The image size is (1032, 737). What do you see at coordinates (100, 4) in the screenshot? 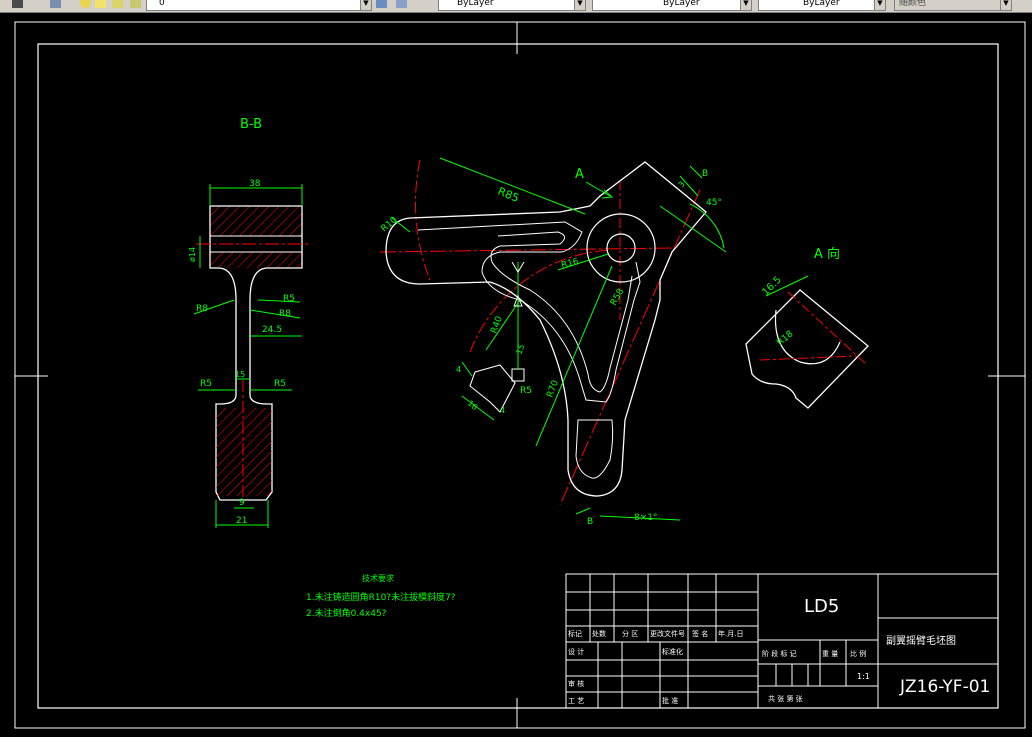
I see `layer-freeze-icon` at bounding box center [100, 4].